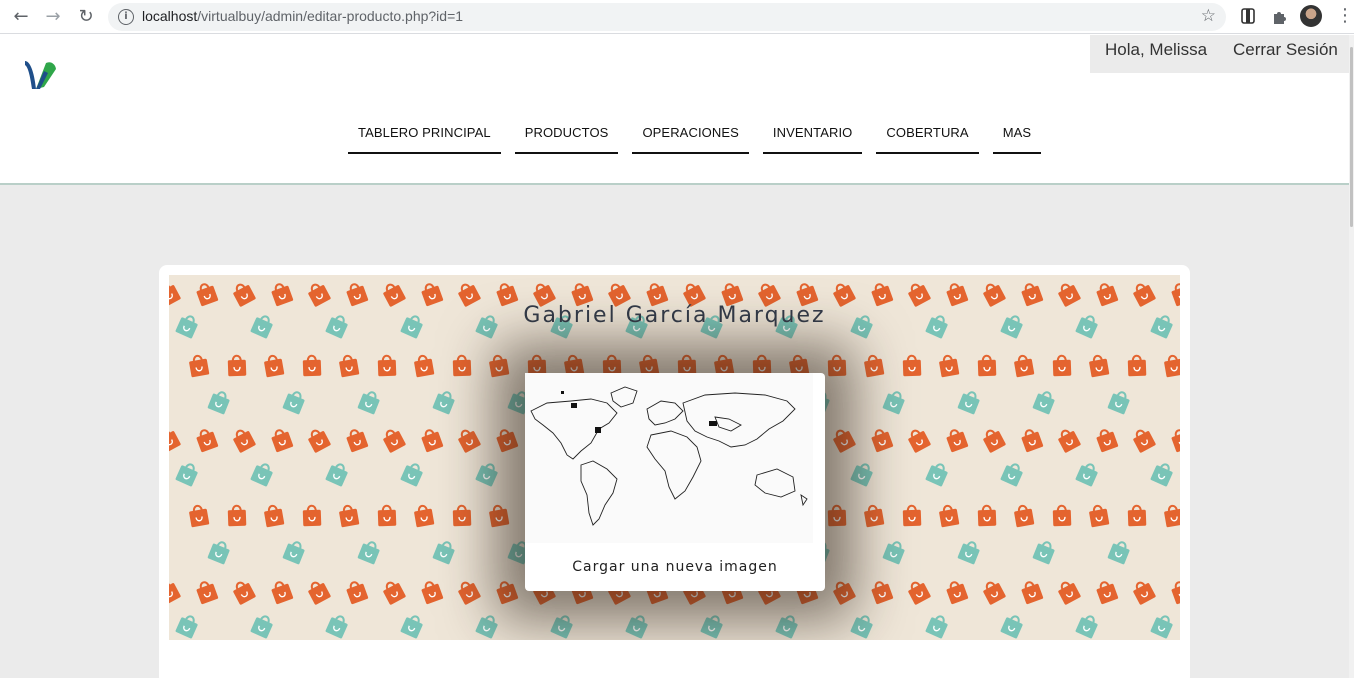  I want to click on menu-item-inventario: INVENTARIO, so click(812, 139).